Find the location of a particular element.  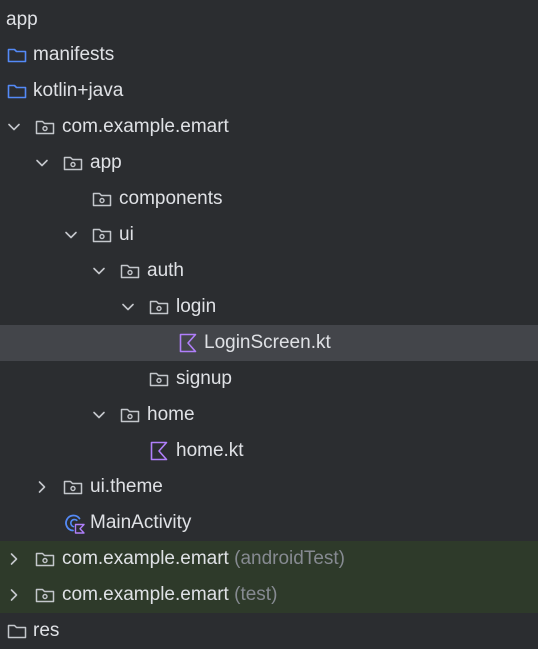

tree-item-label: ui is located at coordinates (126, 234).